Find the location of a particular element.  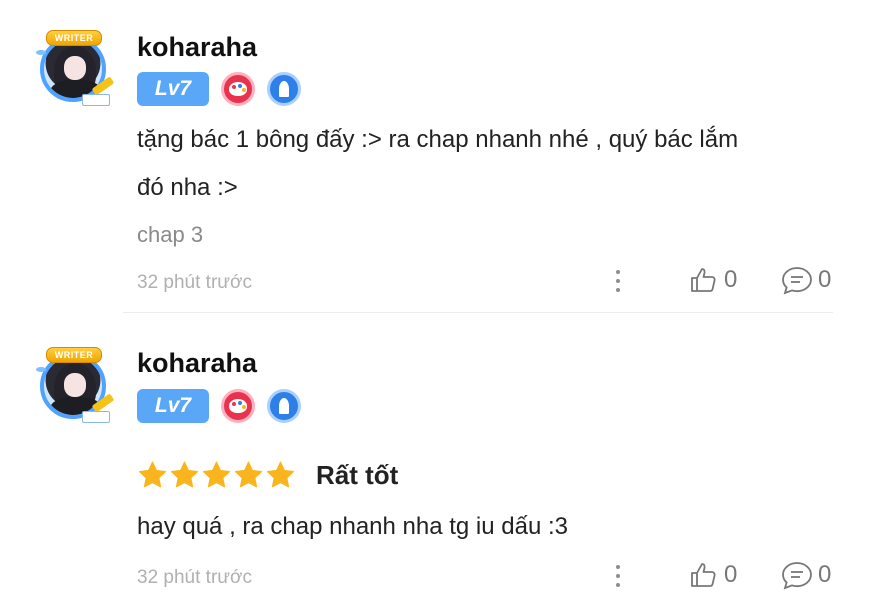

rating-label: Rất tốt is located at coordinates (357, 475).